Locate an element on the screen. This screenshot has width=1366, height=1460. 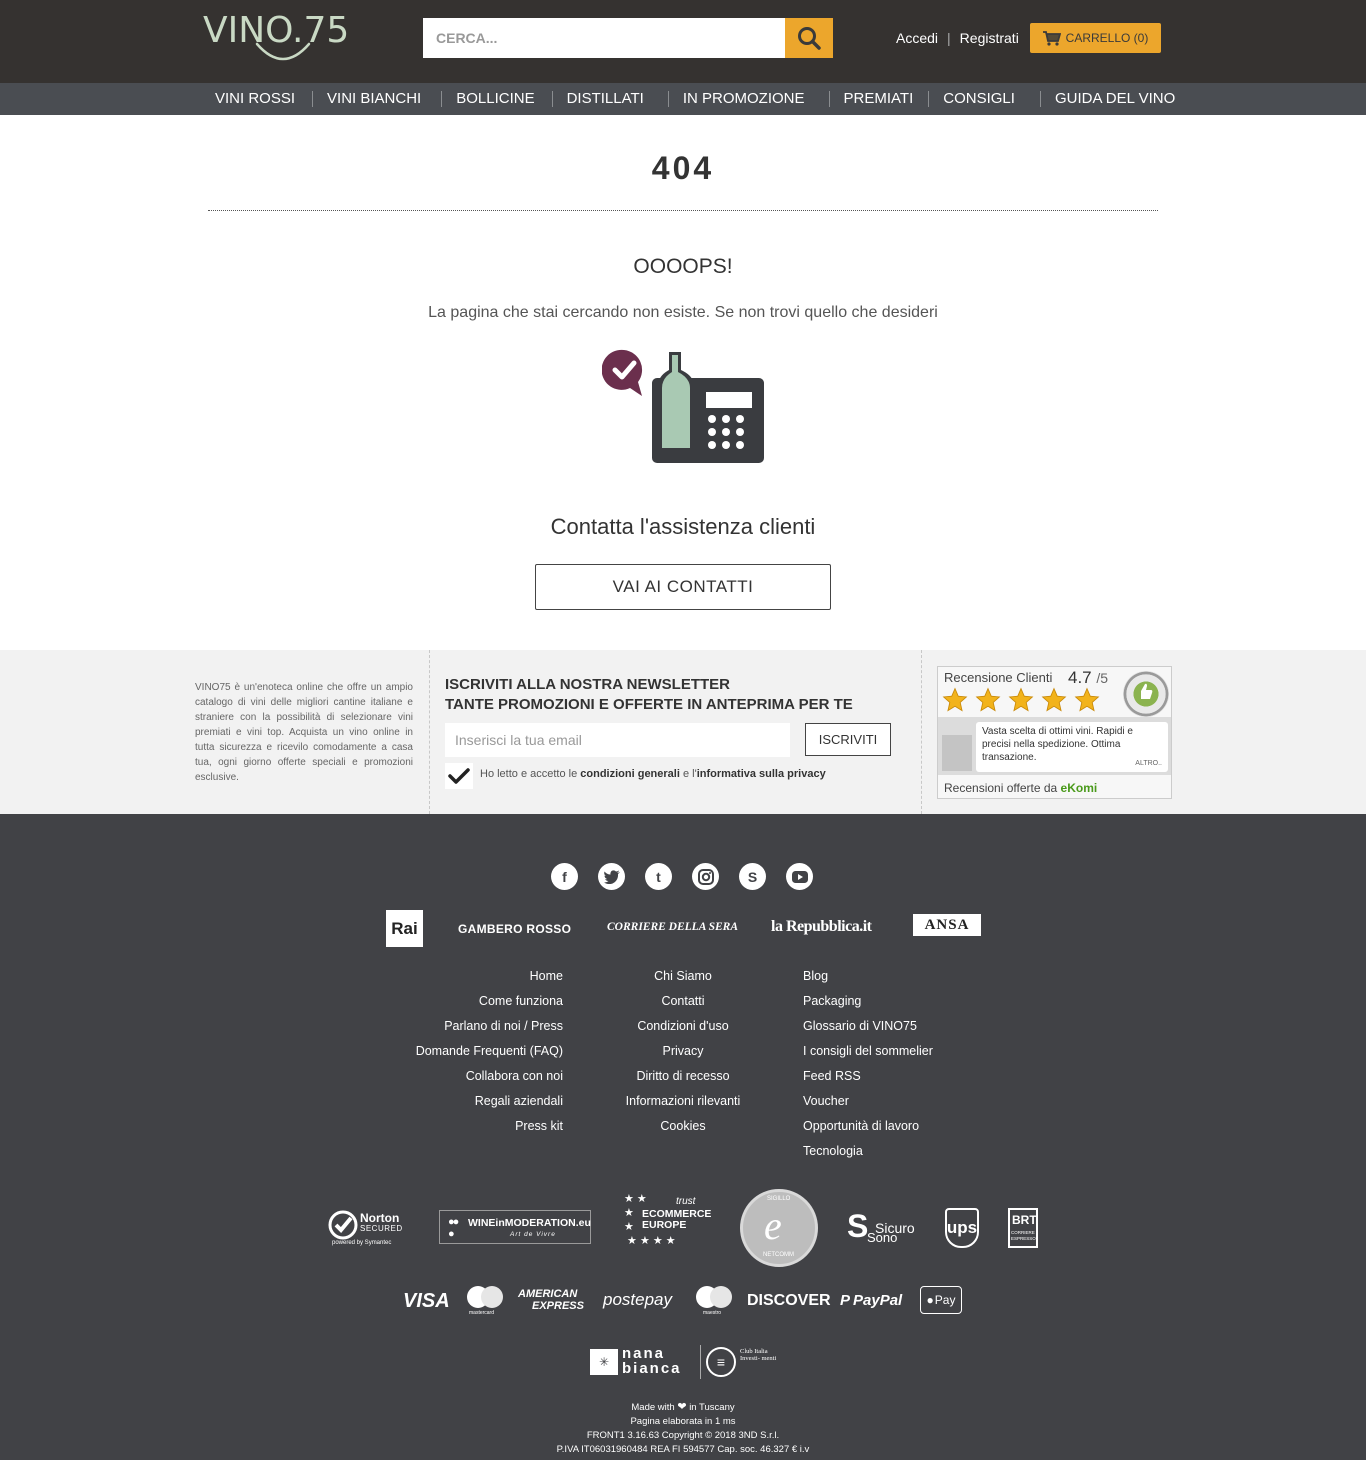
footer-link: Informazioni rilevanti is located at coordinates (683, 1101).